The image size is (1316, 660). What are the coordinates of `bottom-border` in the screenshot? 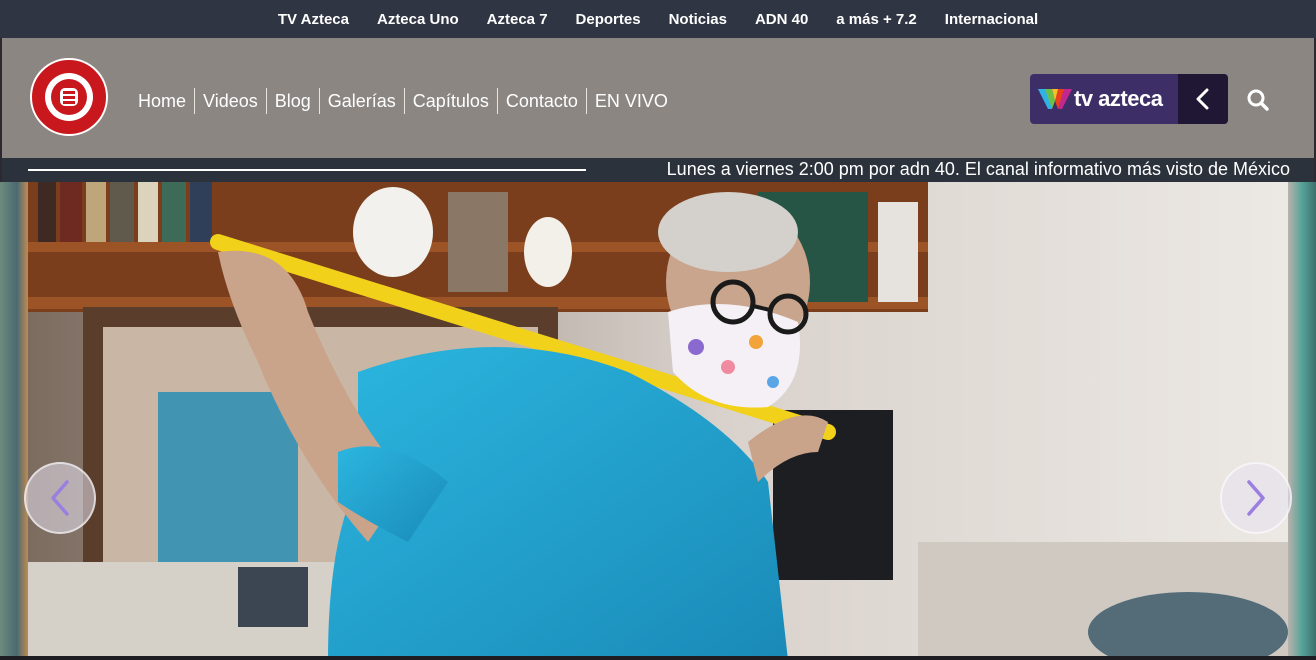 It's located at (658, 658).